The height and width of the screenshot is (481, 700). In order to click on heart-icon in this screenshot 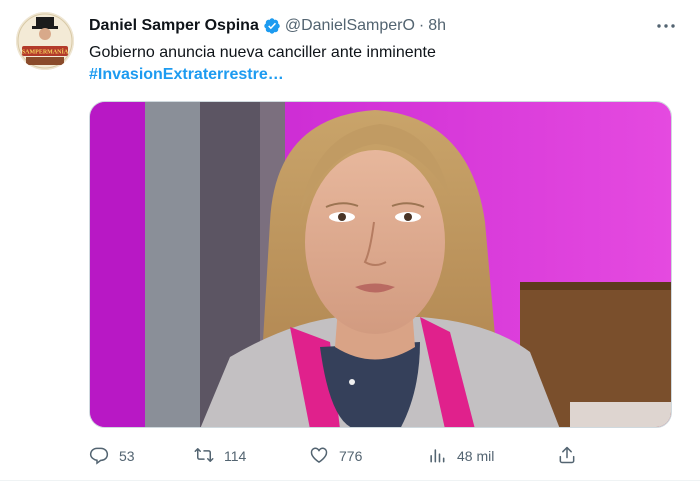, I will do `click(324, 456)`.